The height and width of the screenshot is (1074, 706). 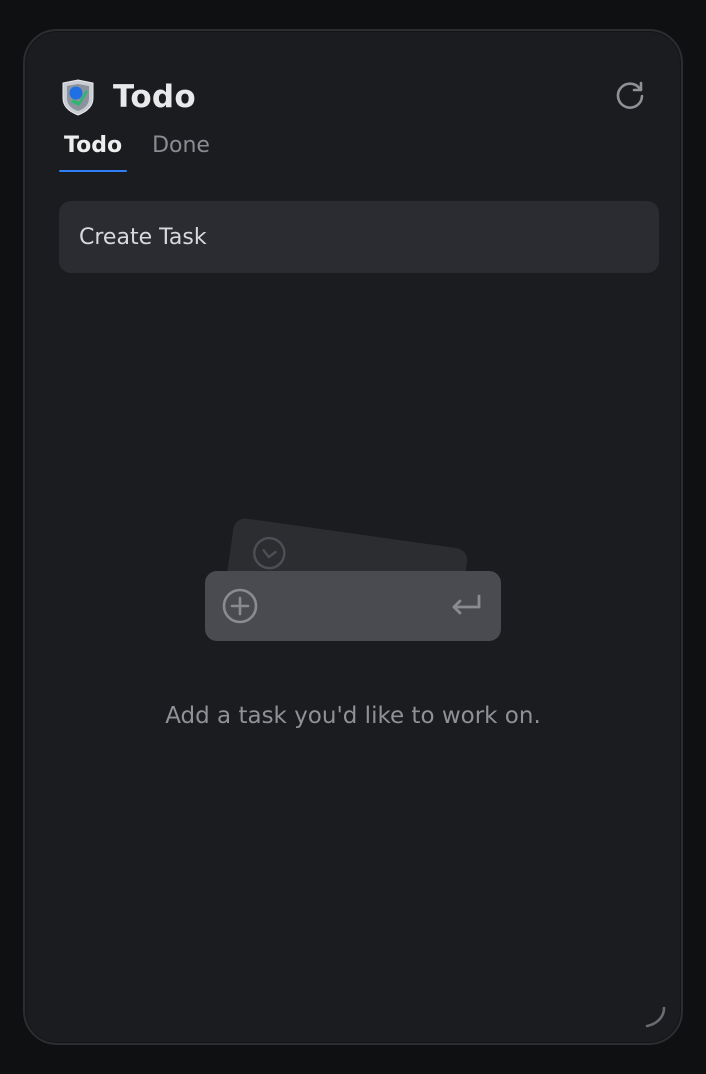 What do you see at coordinates (655, 1017) in the screenshot?
I see `resize-handle-icon` at bounding box center [655, 1017].